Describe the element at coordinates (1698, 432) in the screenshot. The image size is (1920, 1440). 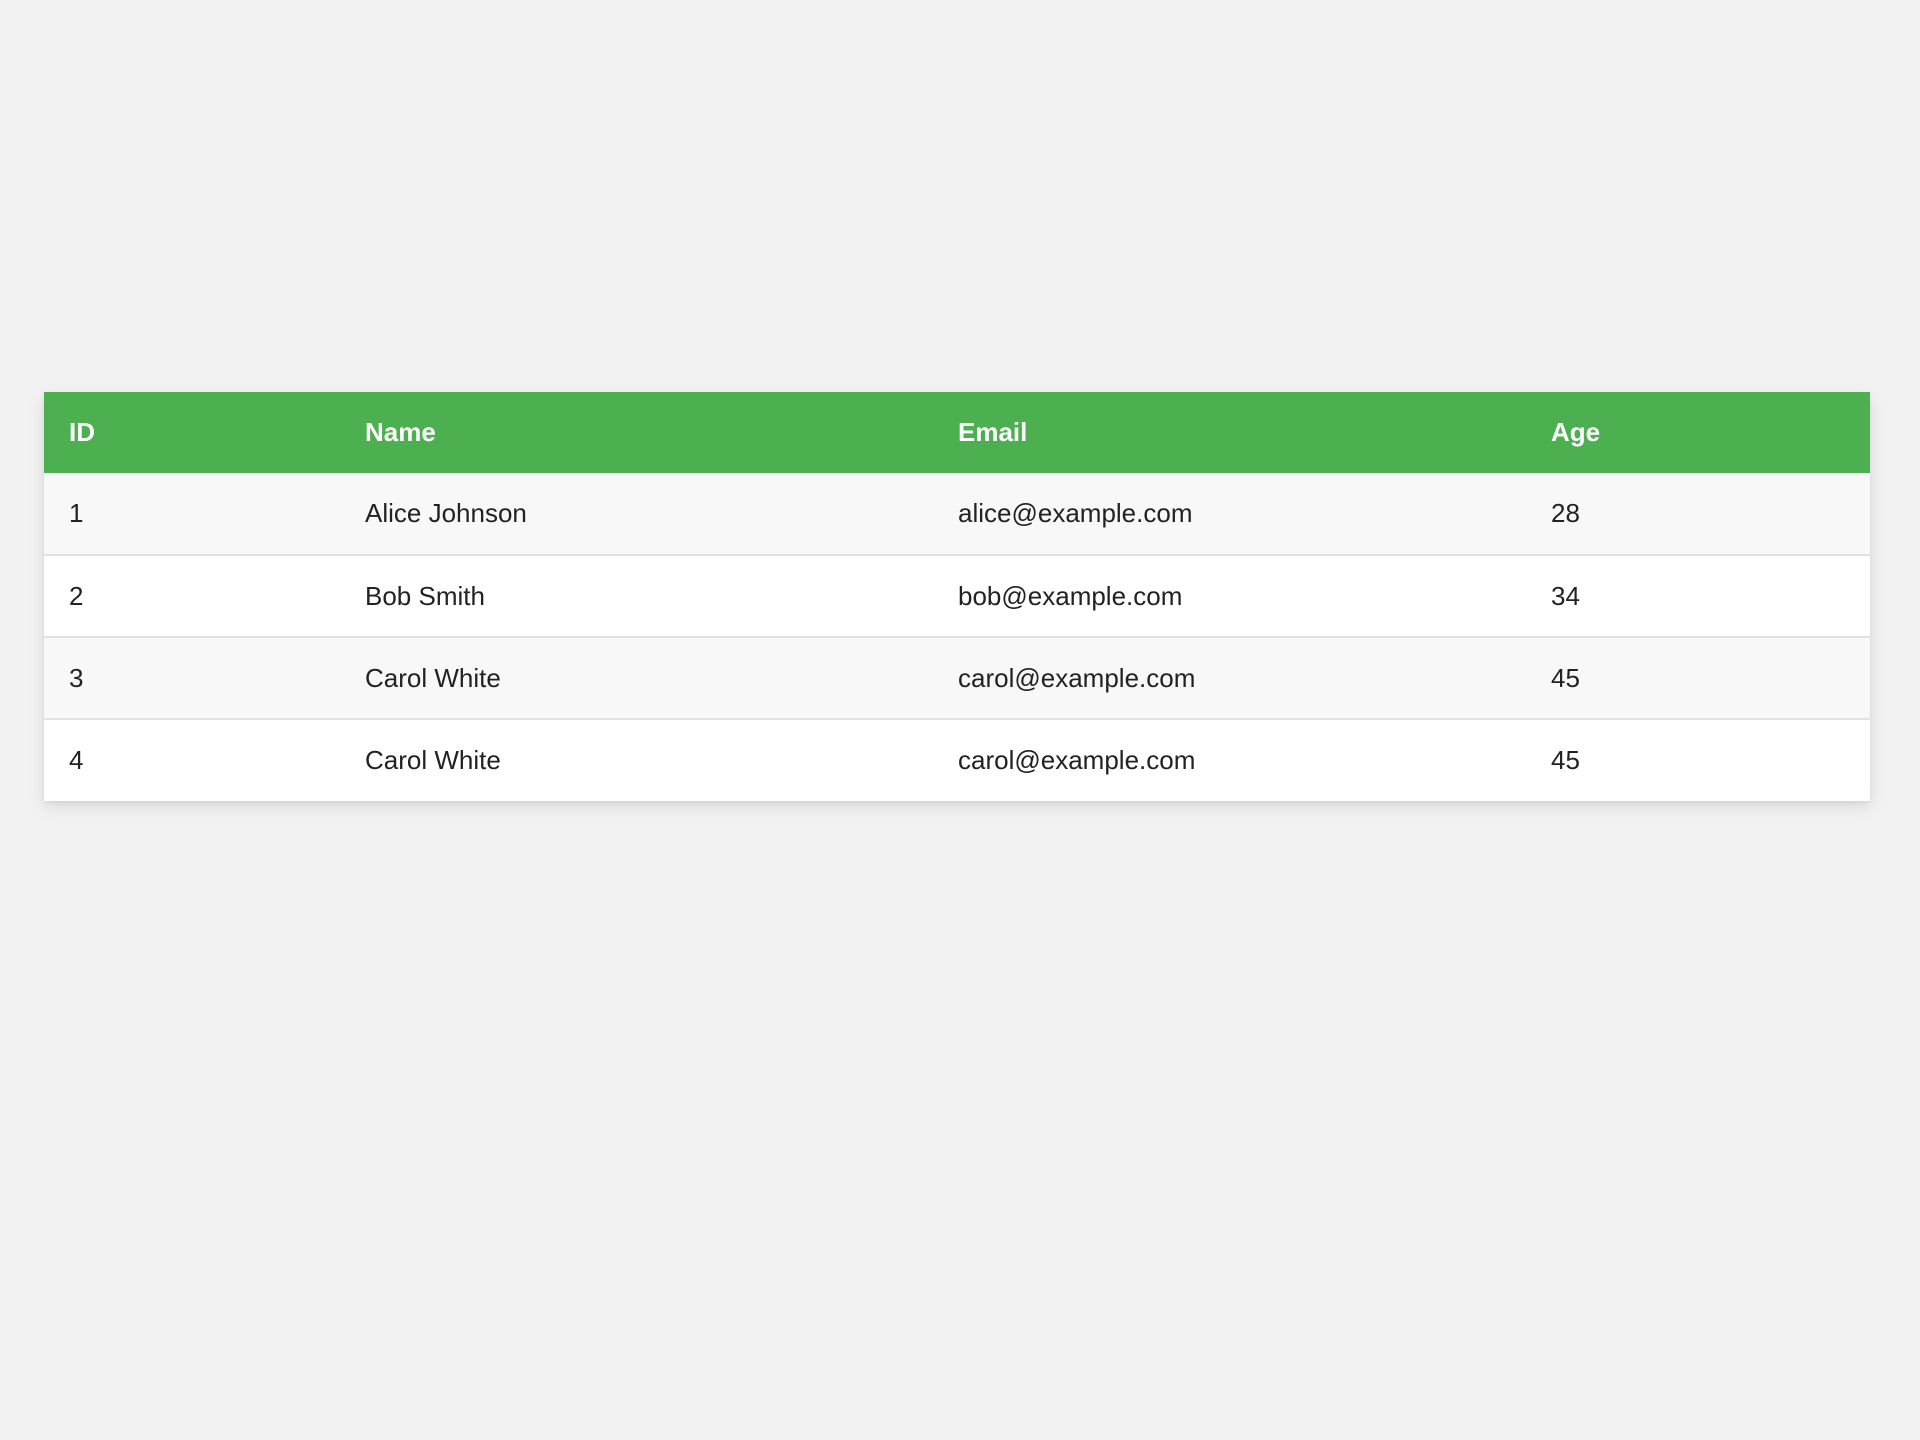
I see `column-header-age: Age` at that location.